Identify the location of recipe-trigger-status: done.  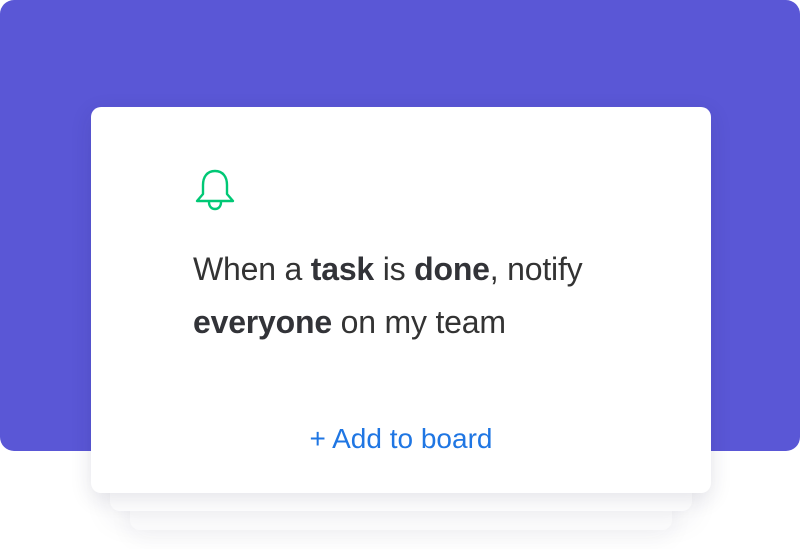
(452, 269).